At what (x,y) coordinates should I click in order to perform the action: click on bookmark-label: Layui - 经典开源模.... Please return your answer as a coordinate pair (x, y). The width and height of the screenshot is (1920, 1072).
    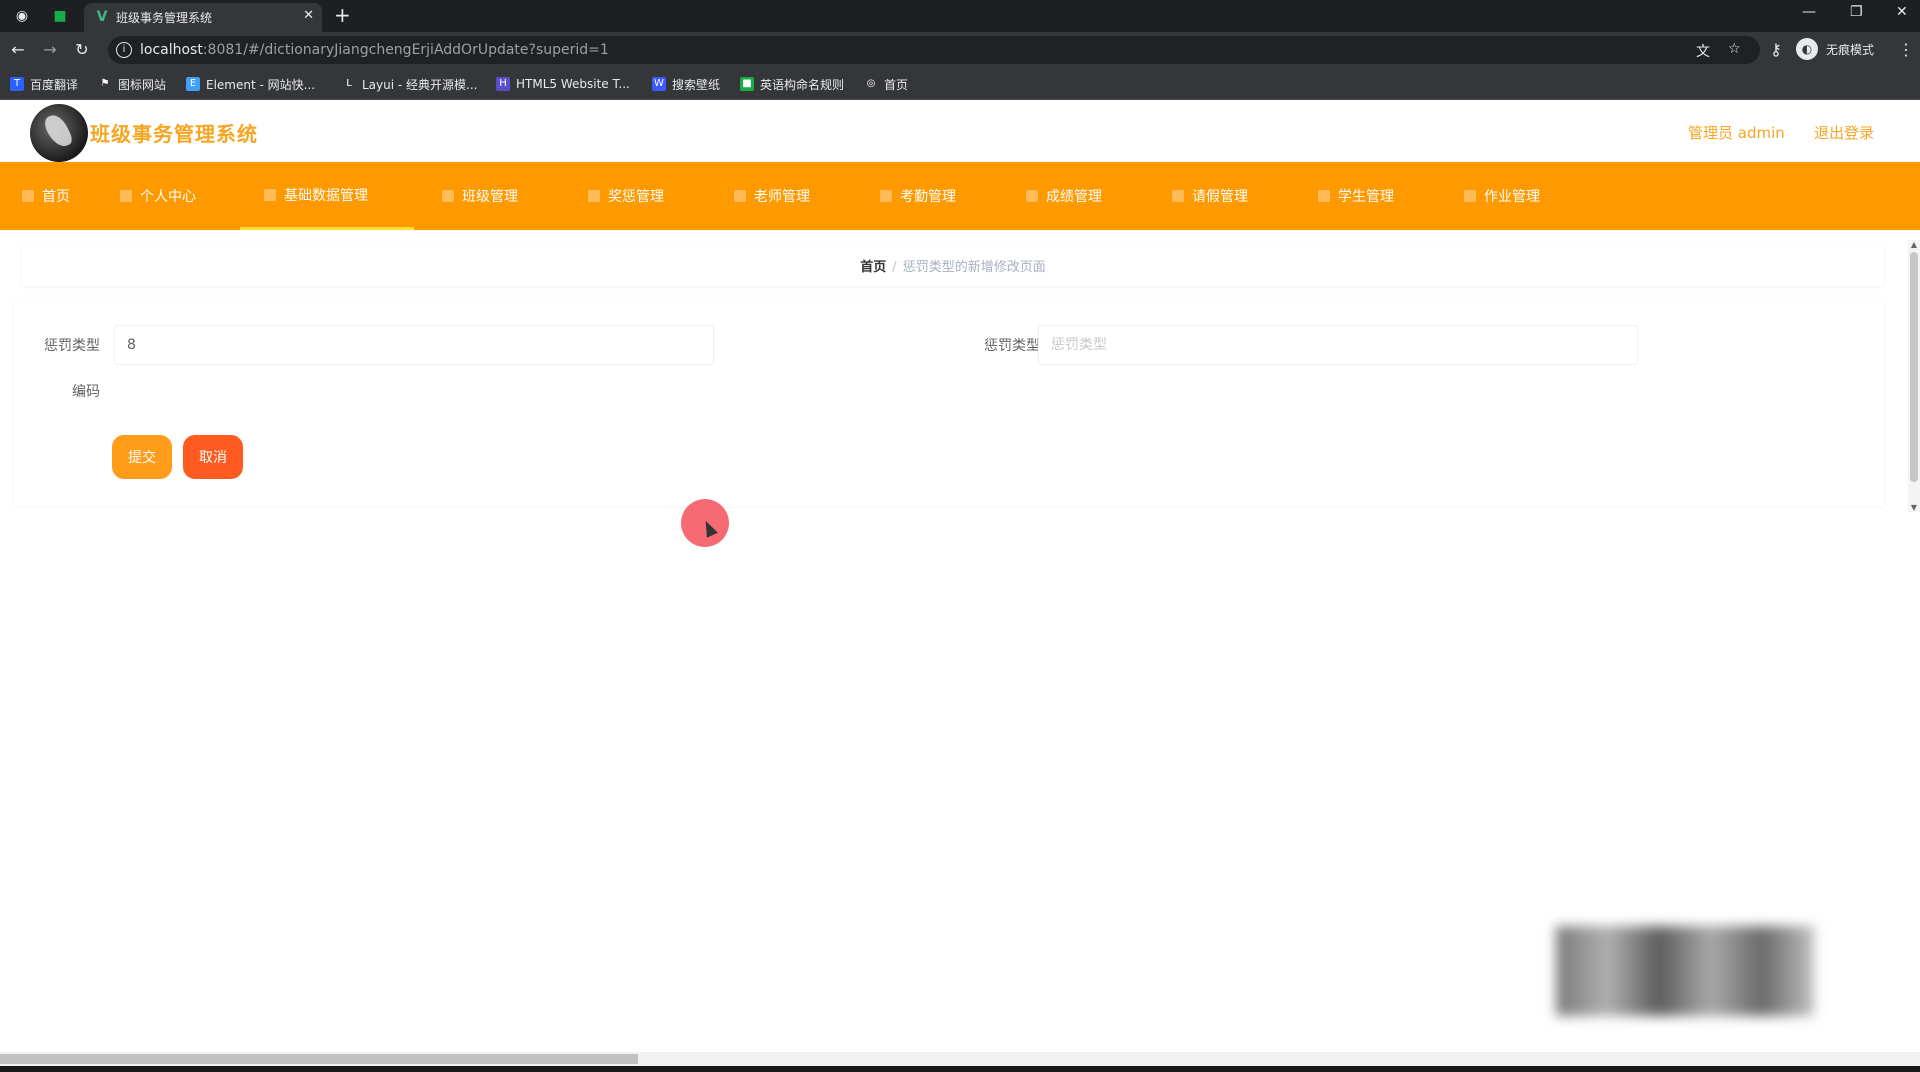
    Looking at the image, I should click on (420, 84).